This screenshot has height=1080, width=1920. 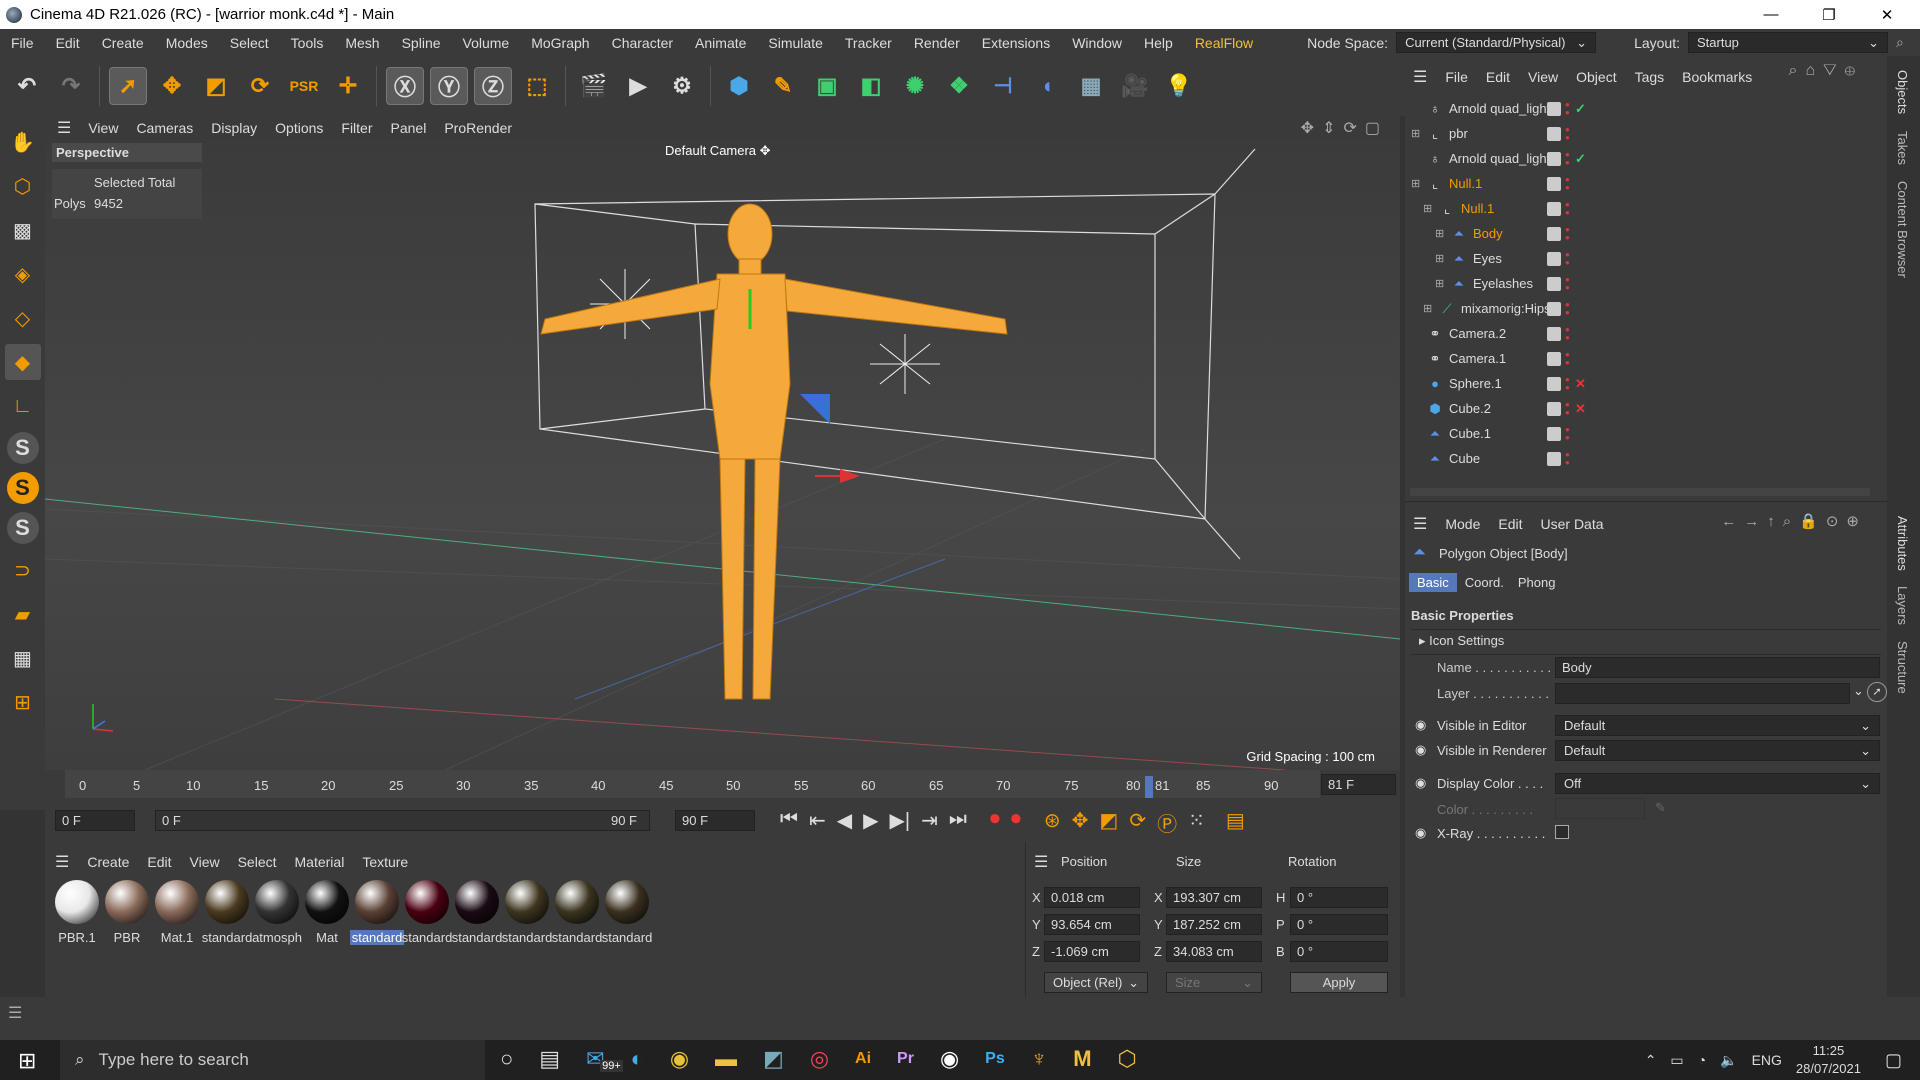 What do you see at coordinates (1214, 951) in the screenshot?
I see `size-z-field: 34.083 cm` at bounding box center [1214, 951].